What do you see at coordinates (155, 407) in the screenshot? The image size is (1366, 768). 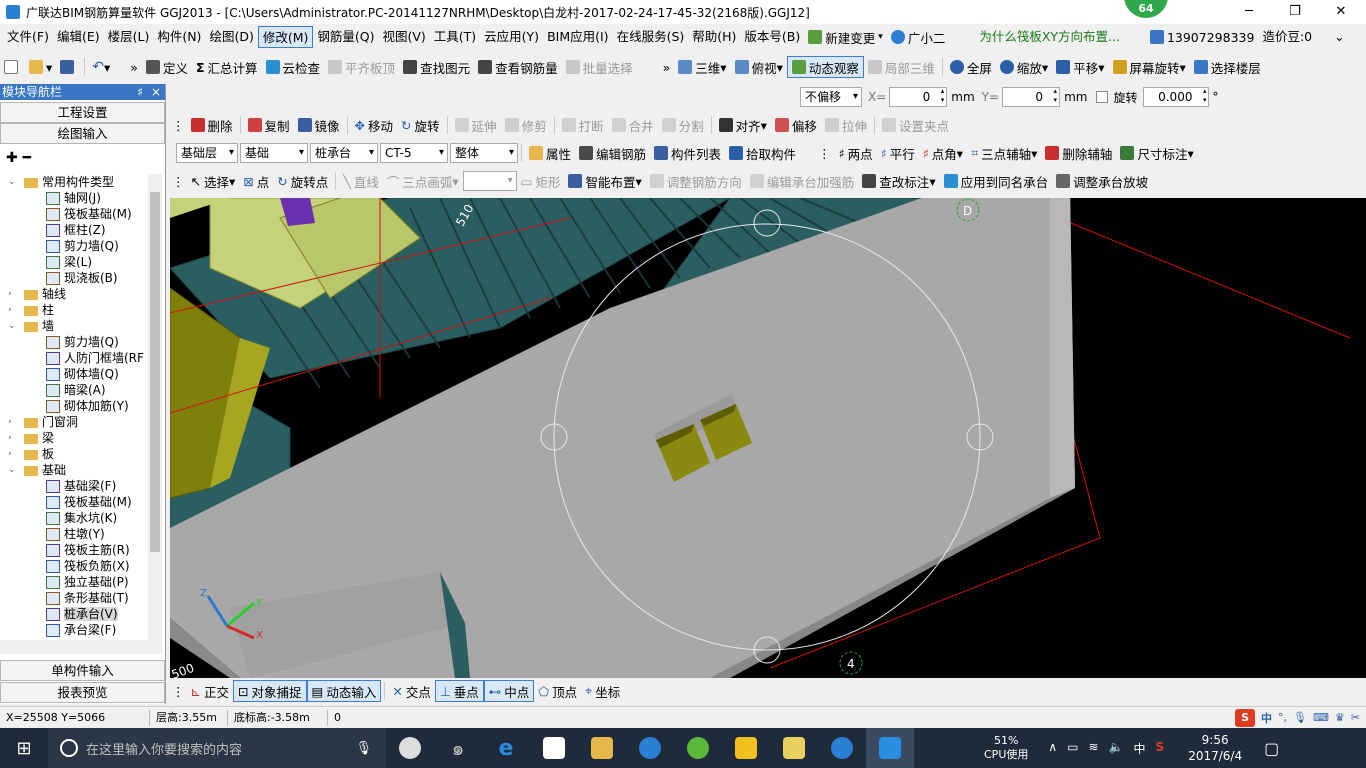 I see `tree-vertical-scrollbar` at bounding box center [155, 407].